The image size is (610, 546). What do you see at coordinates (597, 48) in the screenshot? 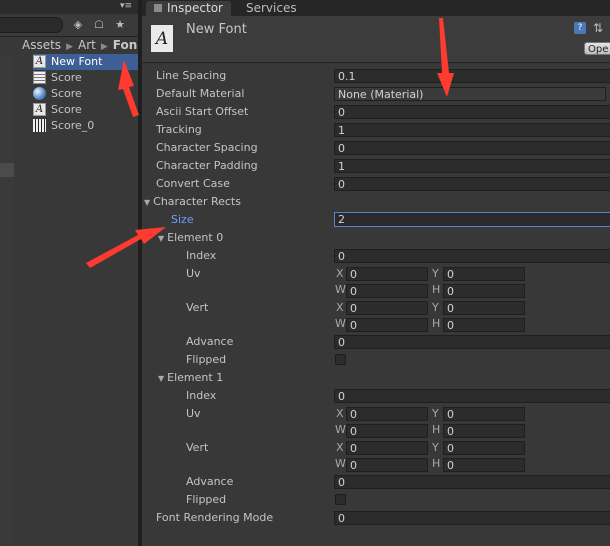
I see `open-button: Ope` at bounding box center [597, 48].